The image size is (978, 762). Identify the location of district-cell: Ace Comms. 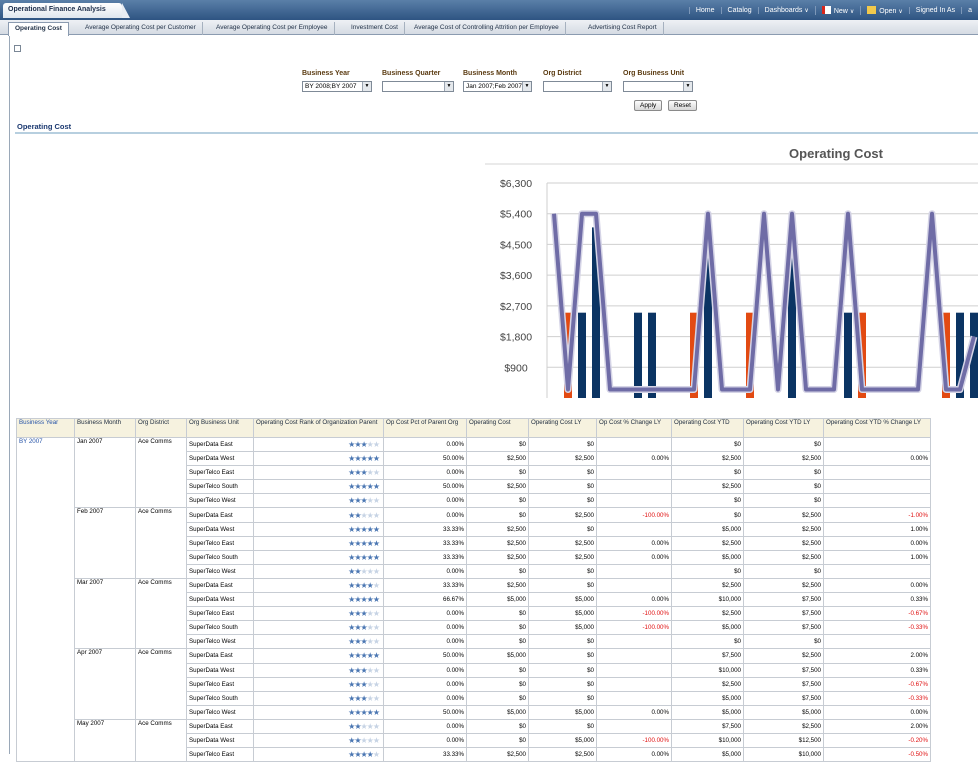
(161, 543).